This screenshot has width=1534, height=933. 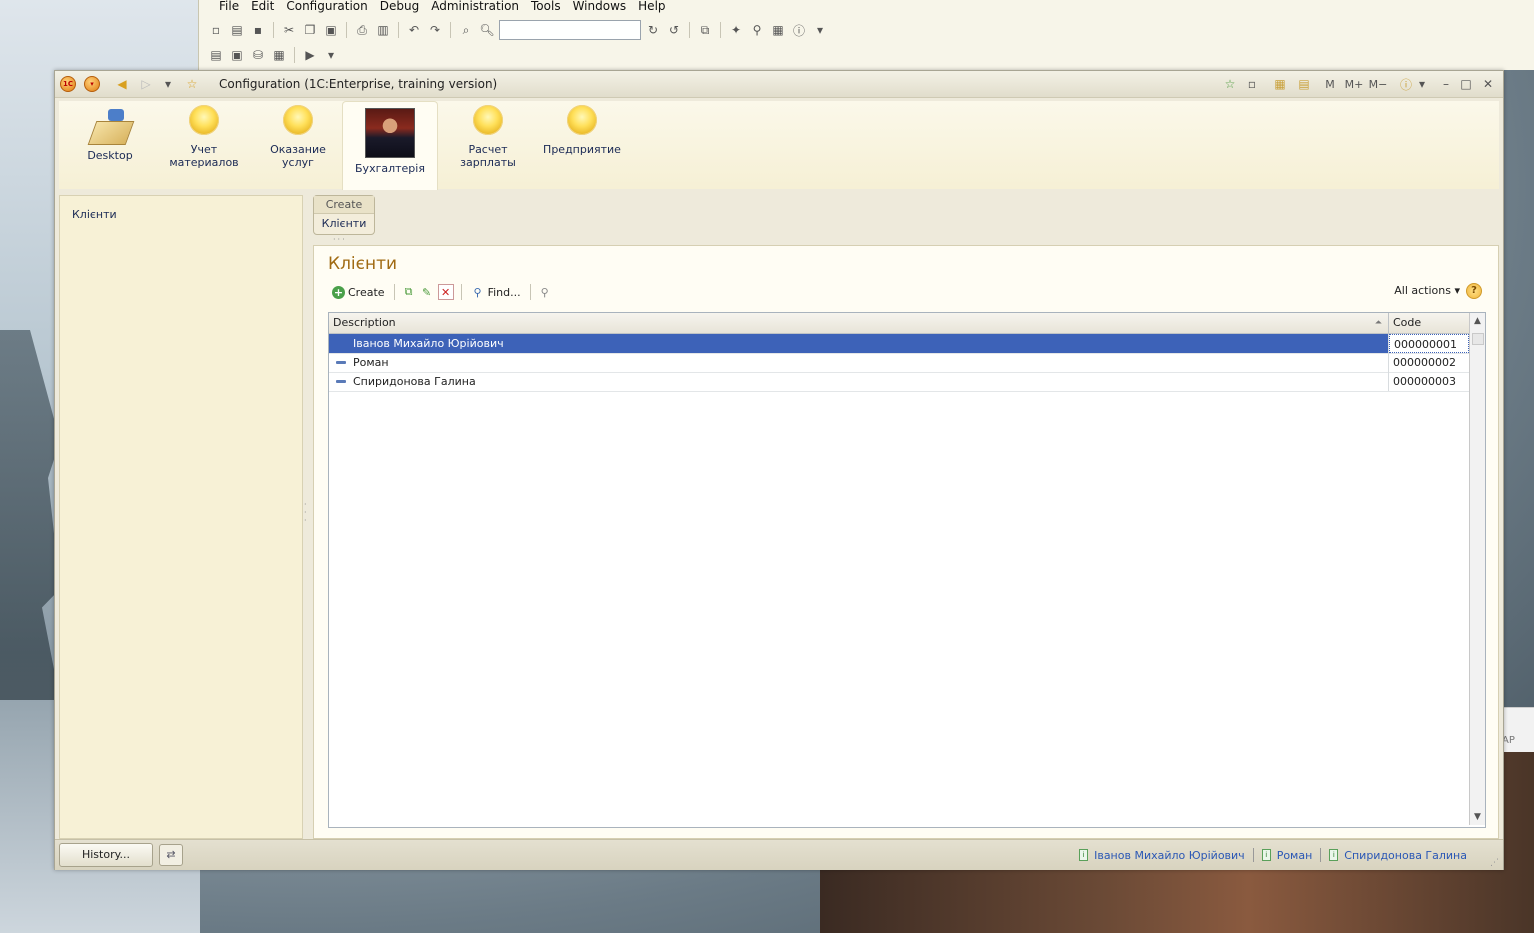 What do you see at coordinates (340, 239) in the screenshot?
I see `action-panel-splitter: ···` at bounding box center [340, 239].